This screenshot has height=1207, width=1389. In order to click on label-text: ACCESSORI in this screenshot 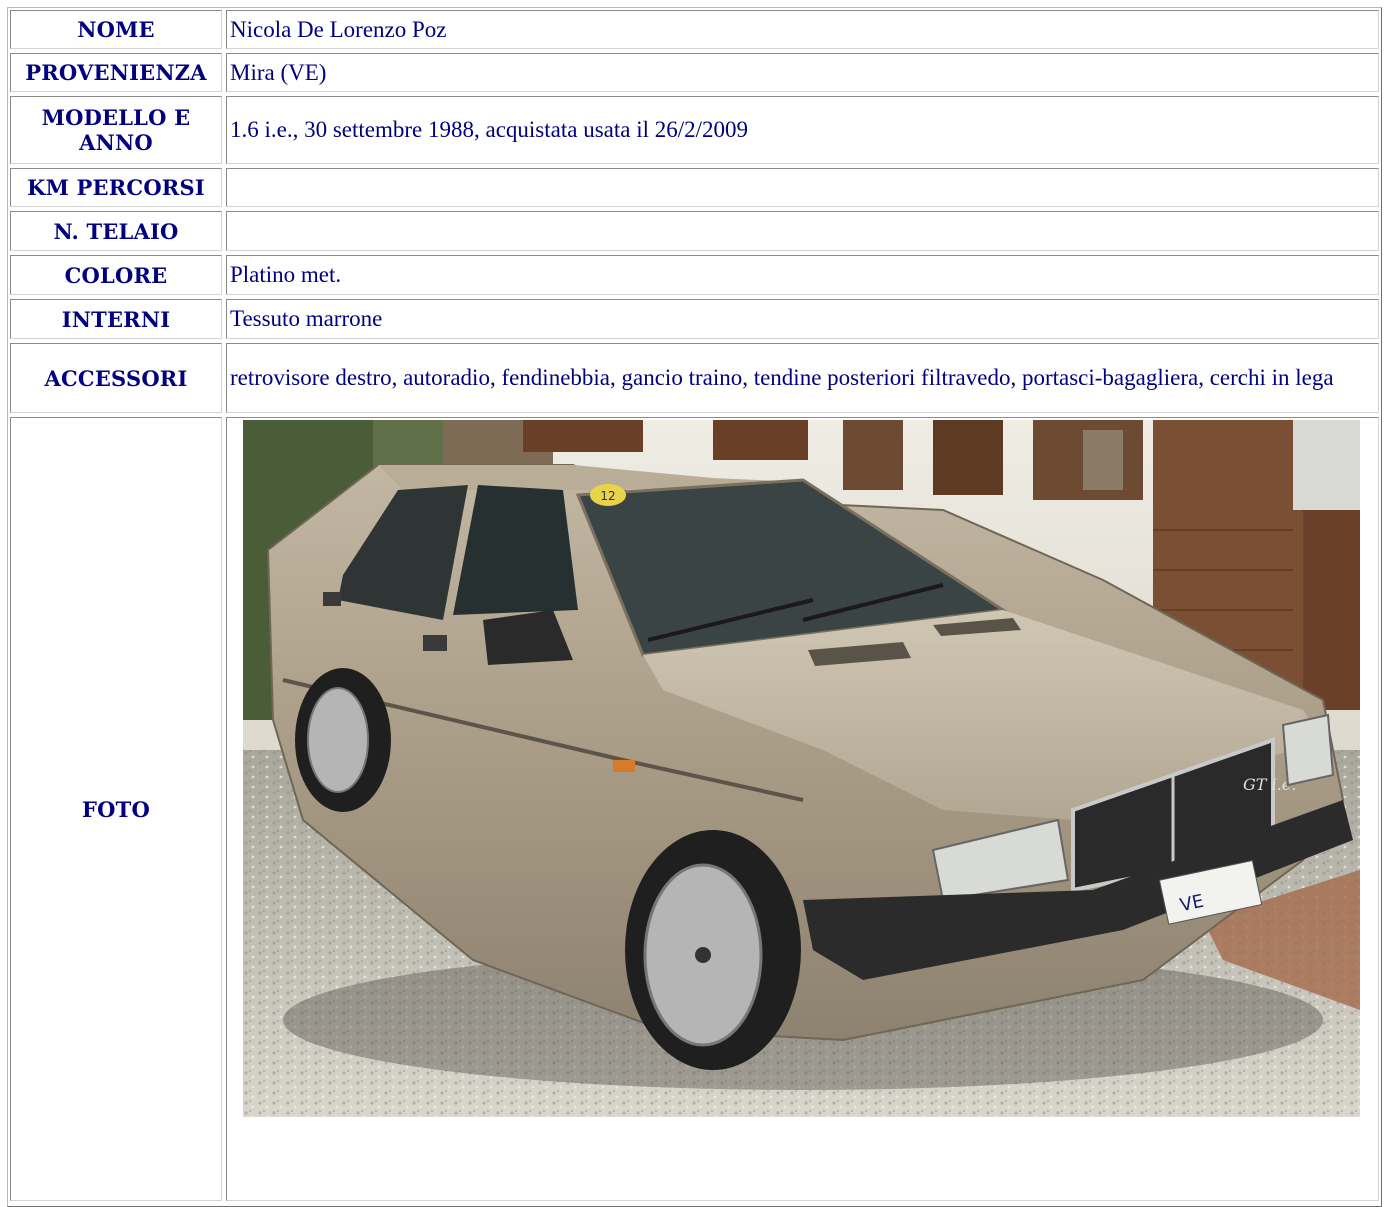, I will do `click(116, 378)`.